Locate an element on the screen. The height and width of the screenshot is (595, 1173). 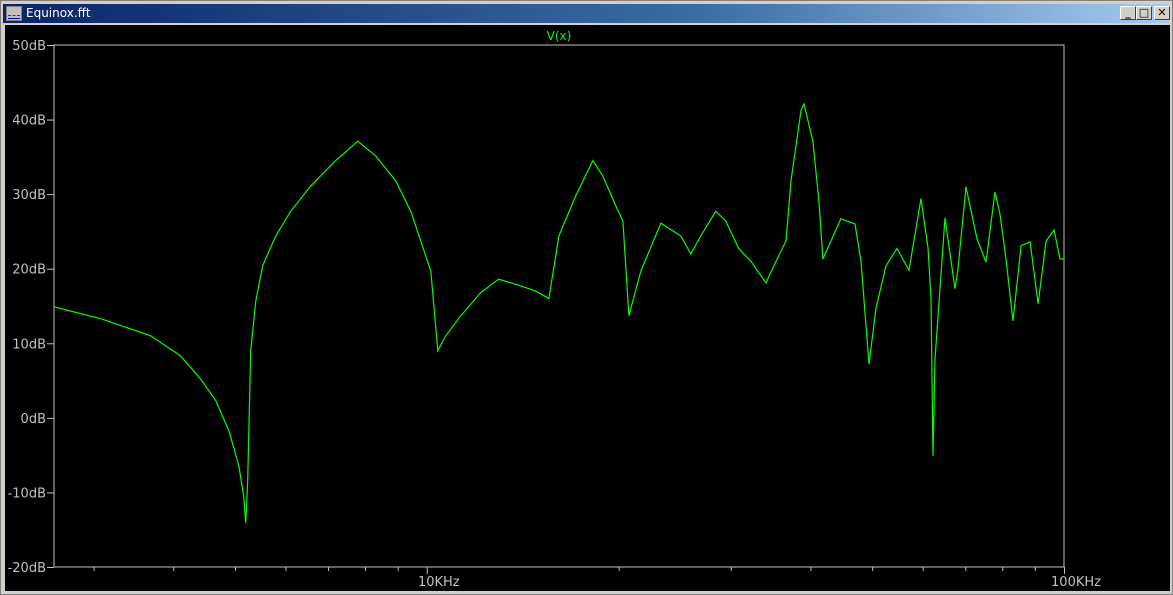
y-tick-label: -20dB is located at coordinates (27, 568).